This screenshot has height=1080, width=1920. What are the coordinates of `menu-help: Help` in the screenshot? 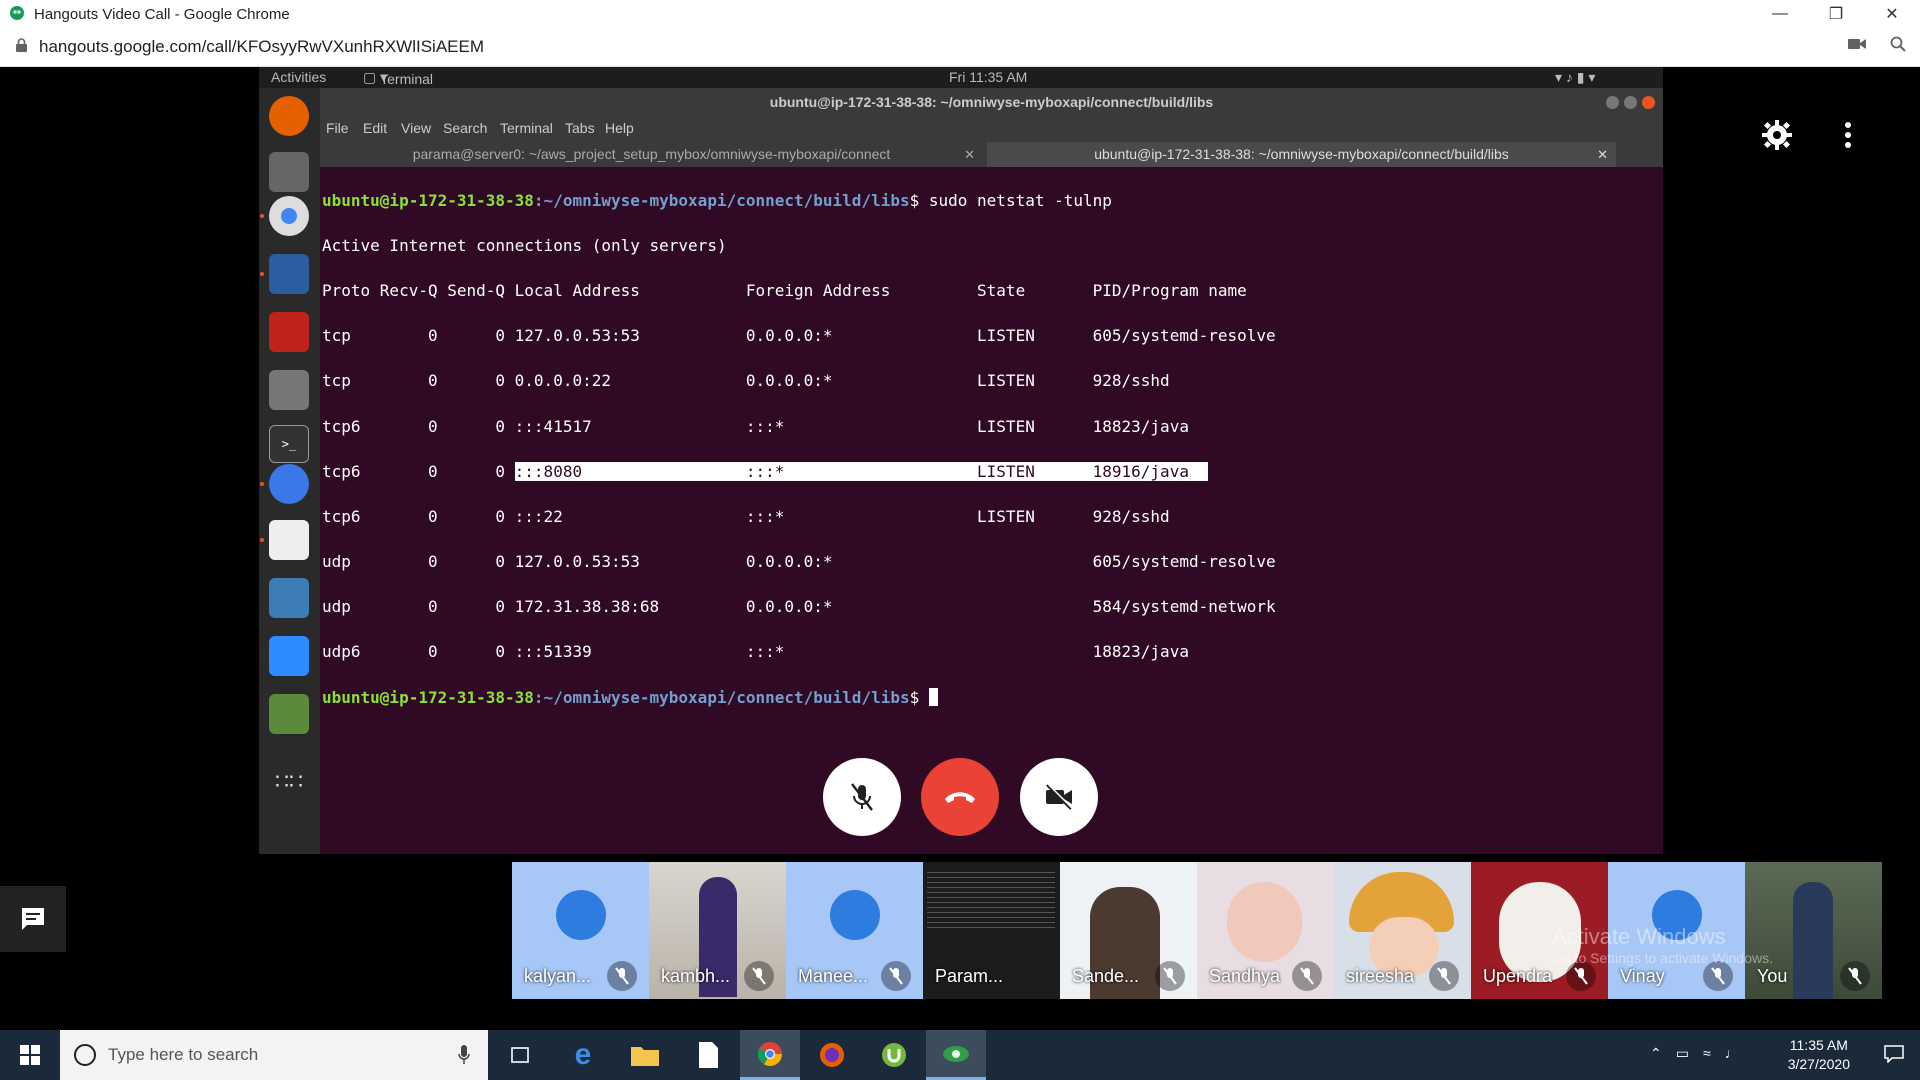 It's located at (619, 128).